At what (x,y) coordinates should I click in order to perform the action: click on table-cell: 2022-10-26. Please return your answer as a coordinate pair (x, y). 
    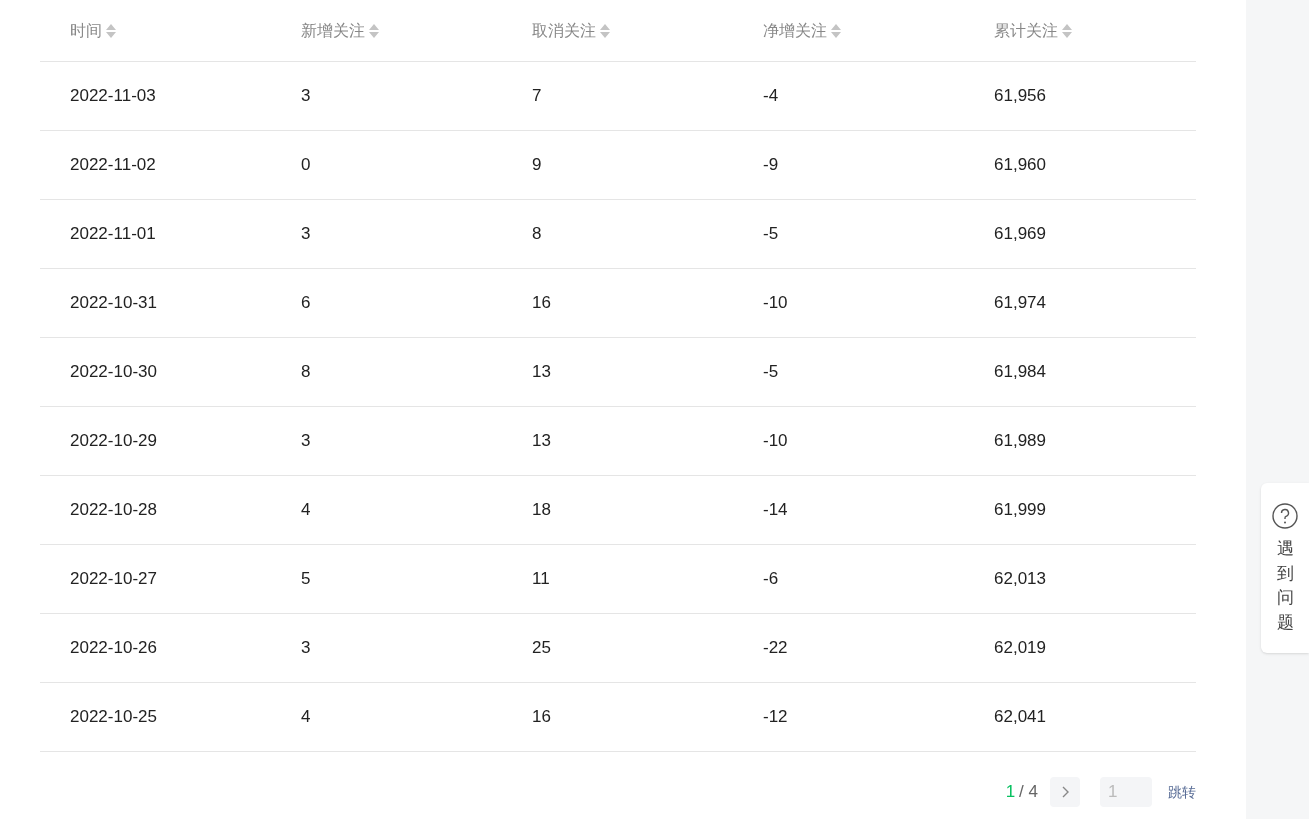
    Looking at the image, I should click on (113, 648).